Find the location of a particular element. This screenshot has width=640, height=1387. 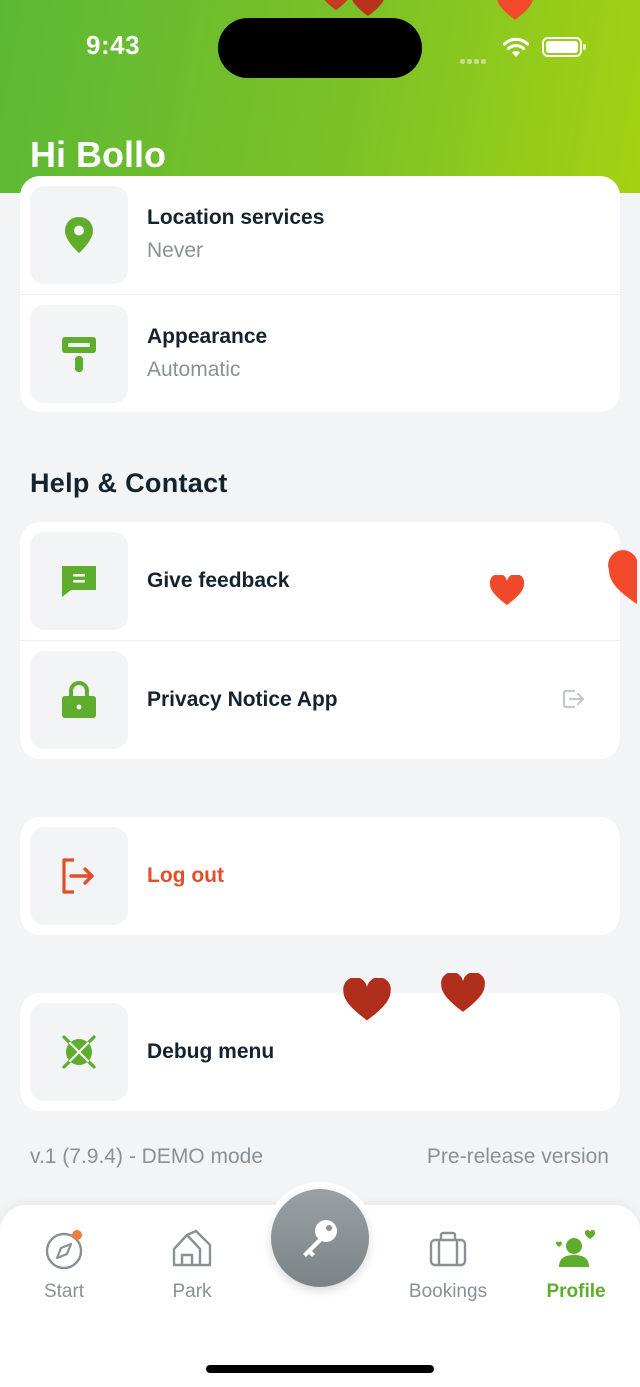

debug-menu-label: Debug menu is located at coordinates (211, 1051).